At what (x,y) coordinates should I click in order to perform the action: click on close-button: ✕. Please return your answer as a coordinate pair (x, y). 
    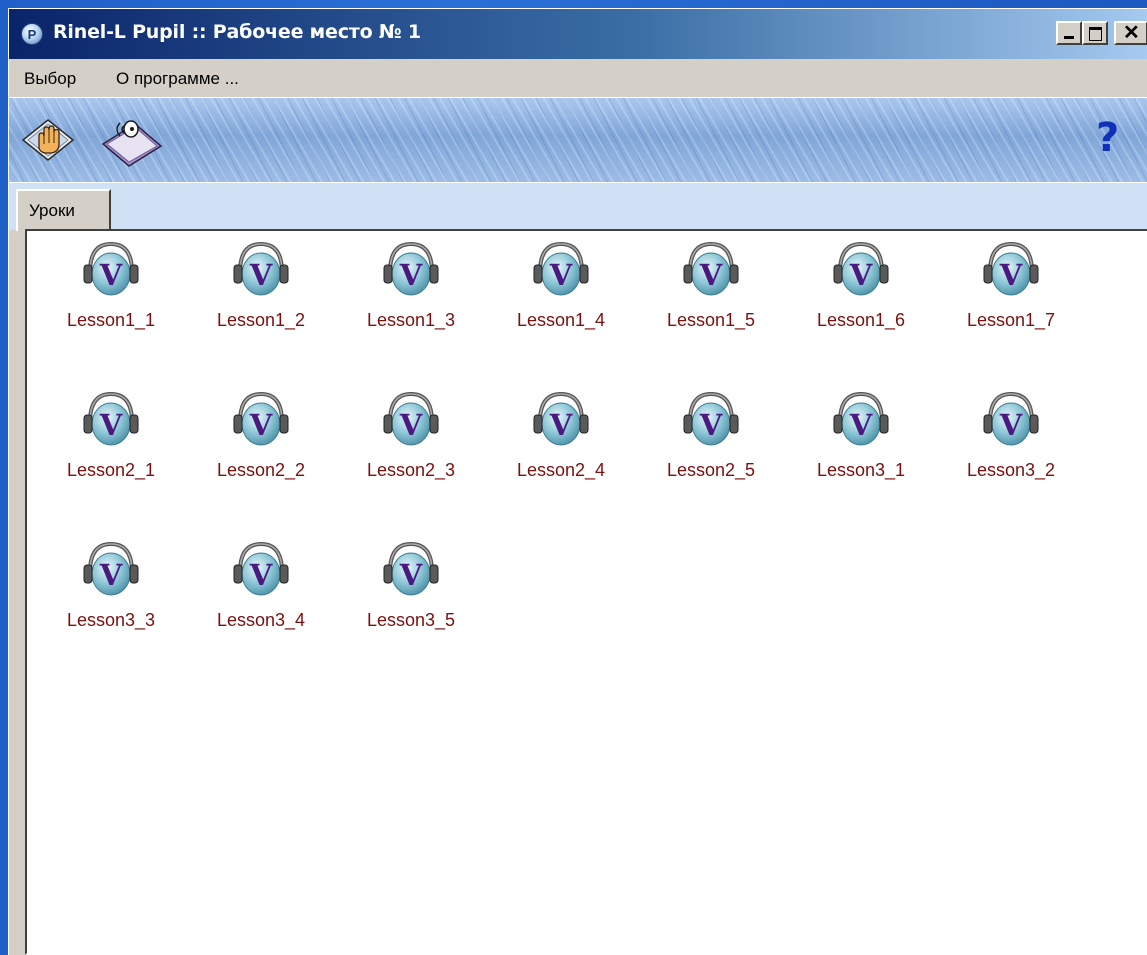
    Looking at the image, I should click on (1130, 33).